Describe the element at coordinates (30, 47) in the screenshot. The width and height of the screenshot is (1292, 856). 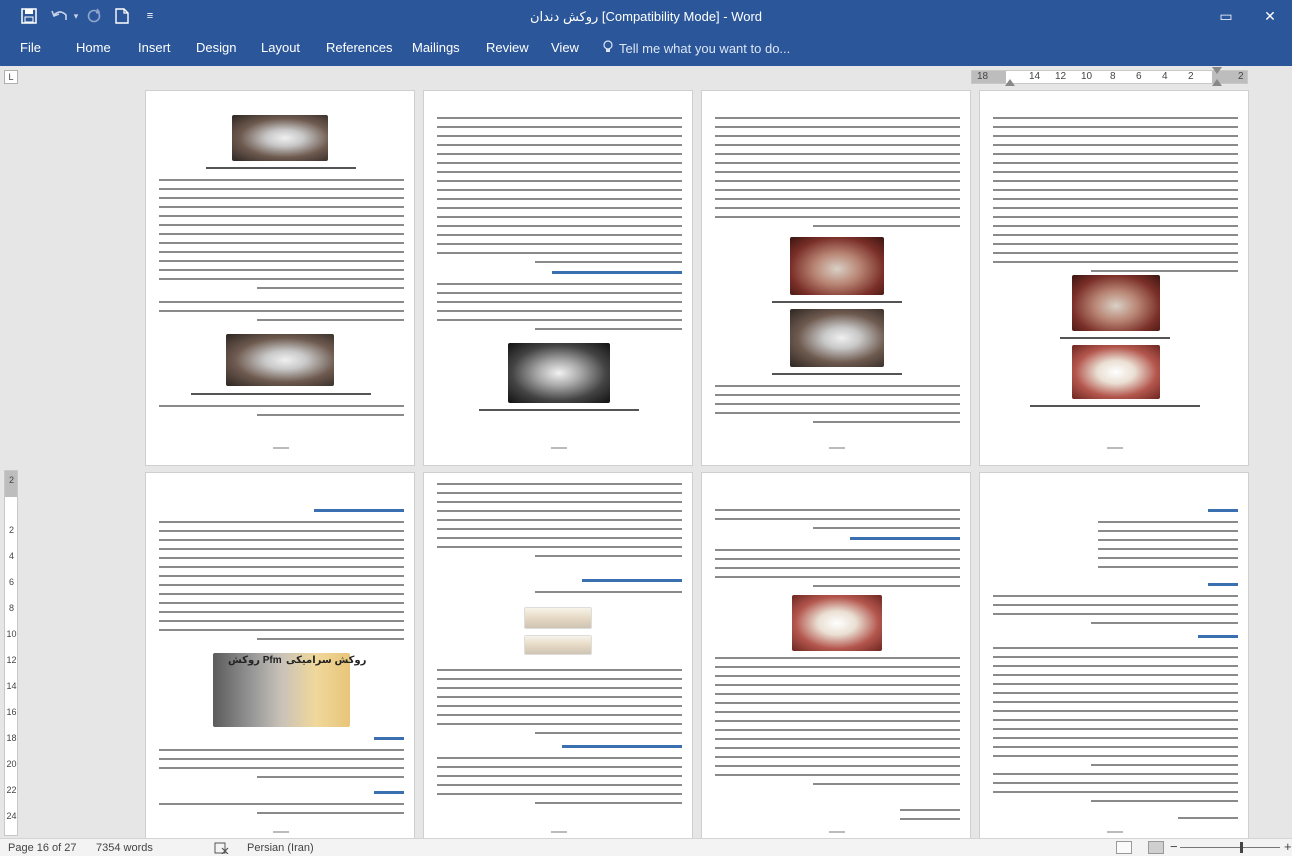
I see `tab-file: File` at that location.